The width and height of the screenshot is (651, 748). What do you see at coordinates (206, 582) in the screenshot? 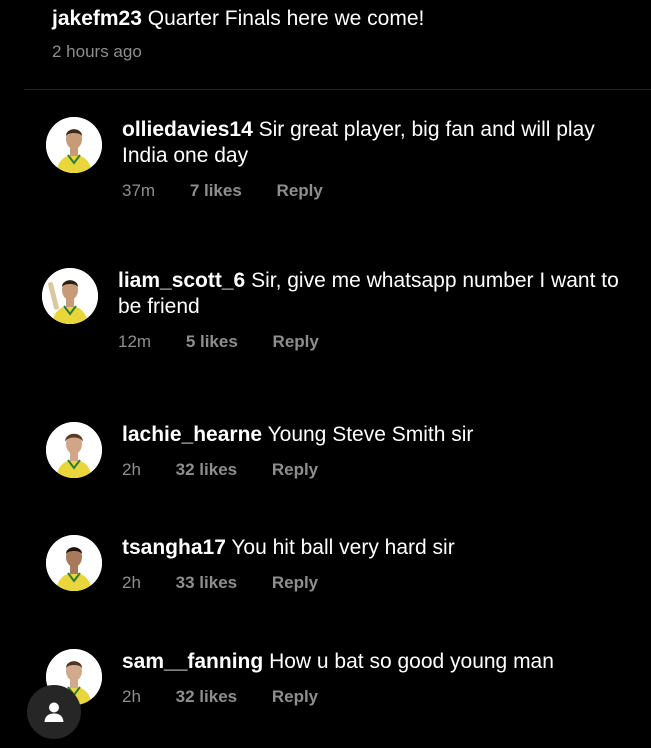
I see `comment-likes: 33 likes` at bounding box center [206, 582].